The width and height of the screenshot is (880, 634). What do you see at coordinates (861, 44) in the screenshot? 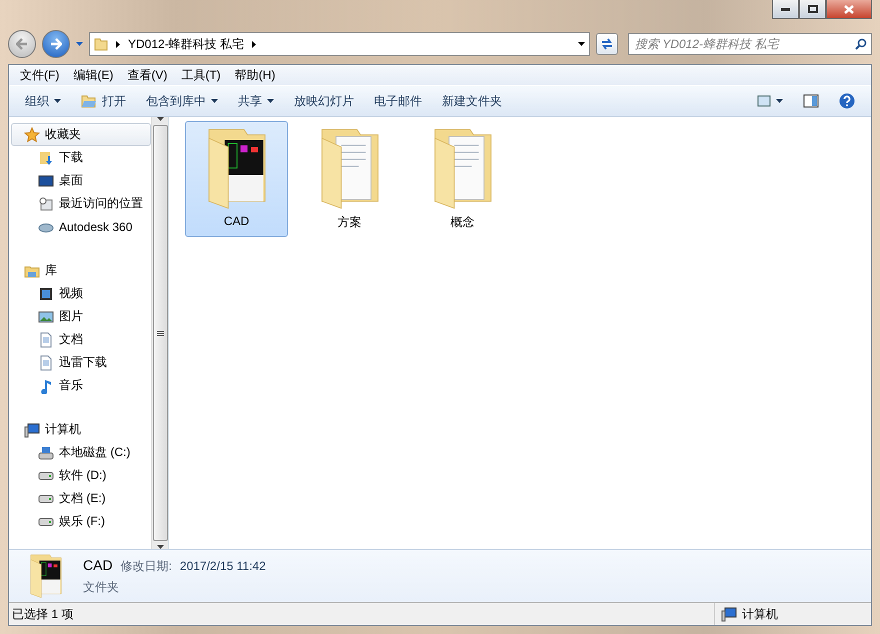
I see `search-icon` at bounding box center [861, 44].